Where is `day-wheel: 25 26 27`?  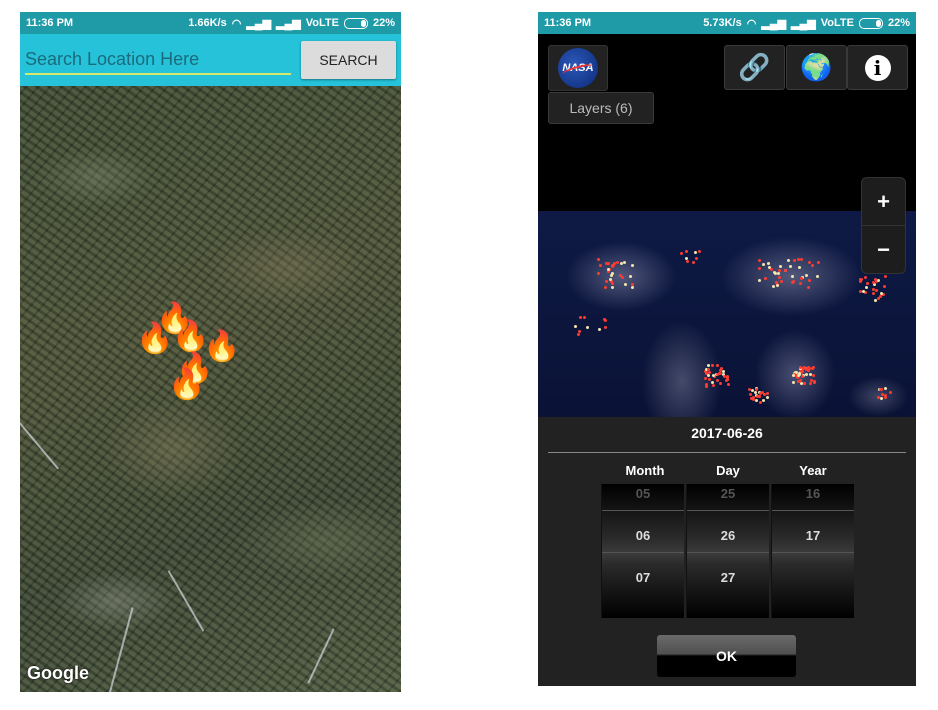
day-wheel: 25 26 27 is located at coordinates (727, 551).